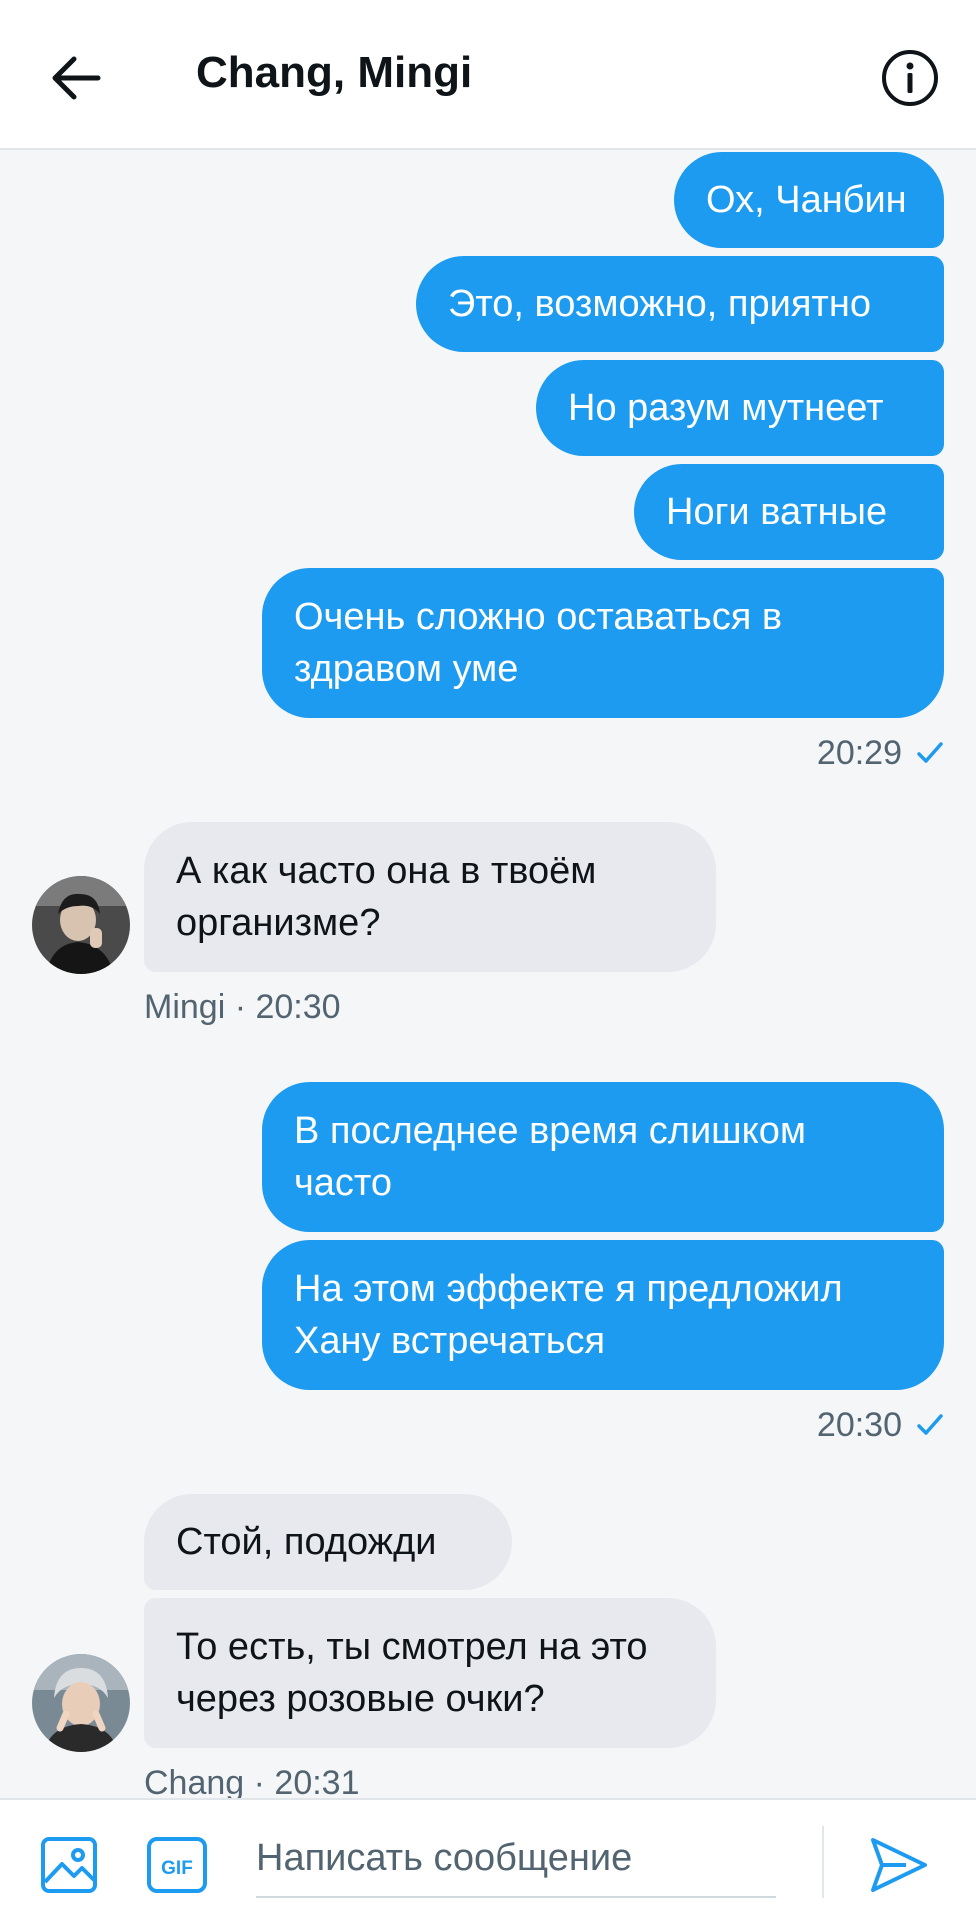 The height and width of the screenshot is (1920, 976). I want to click on info-icon, so click(910, 78).